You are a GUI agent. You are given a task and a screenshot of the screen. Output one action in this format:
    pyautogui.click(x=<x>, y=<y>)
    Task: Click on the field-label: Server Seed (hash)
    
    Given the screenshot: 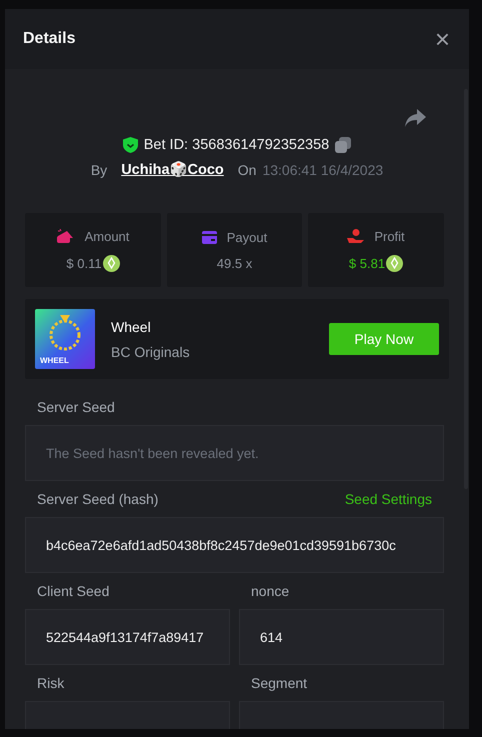 What is the action you would take?
    pyautogui.click(x=97, y=499)
    